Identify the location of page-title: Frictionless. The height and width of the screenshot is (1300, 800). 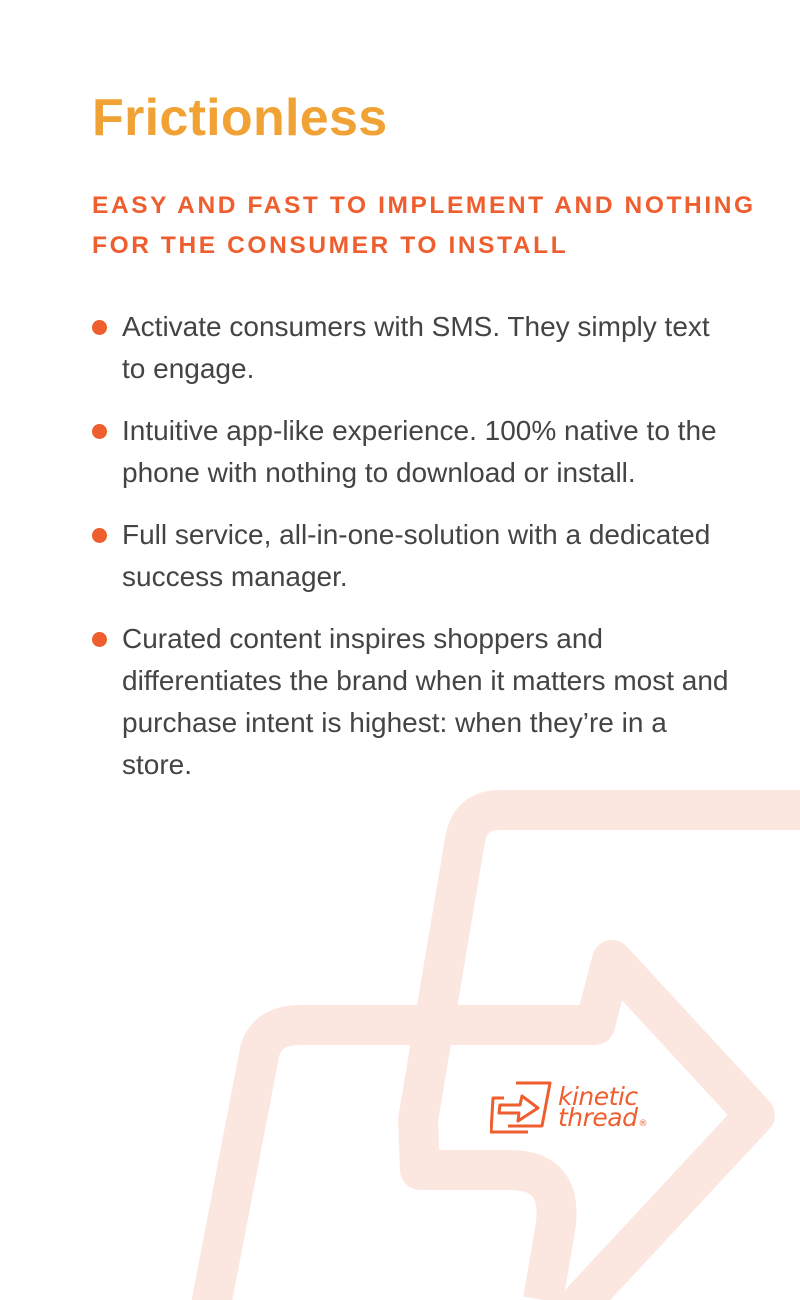
(240, 118).